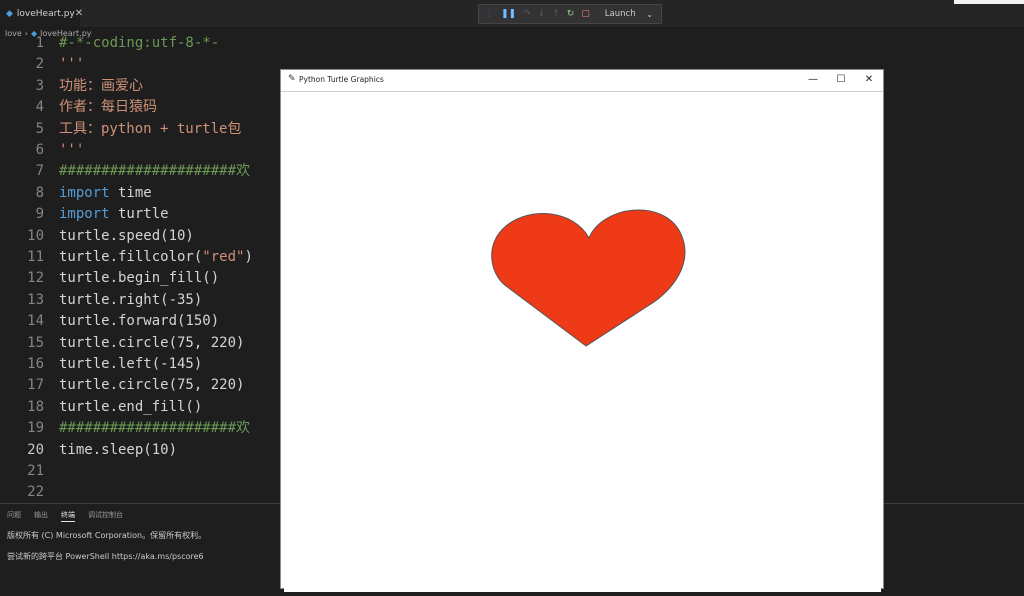 The height and width of the screenshot is (596, 1024). What do you see at coordinates (35, 278) in the screenshot?
I see `line-number: 12` at bounding box center [35, 278].